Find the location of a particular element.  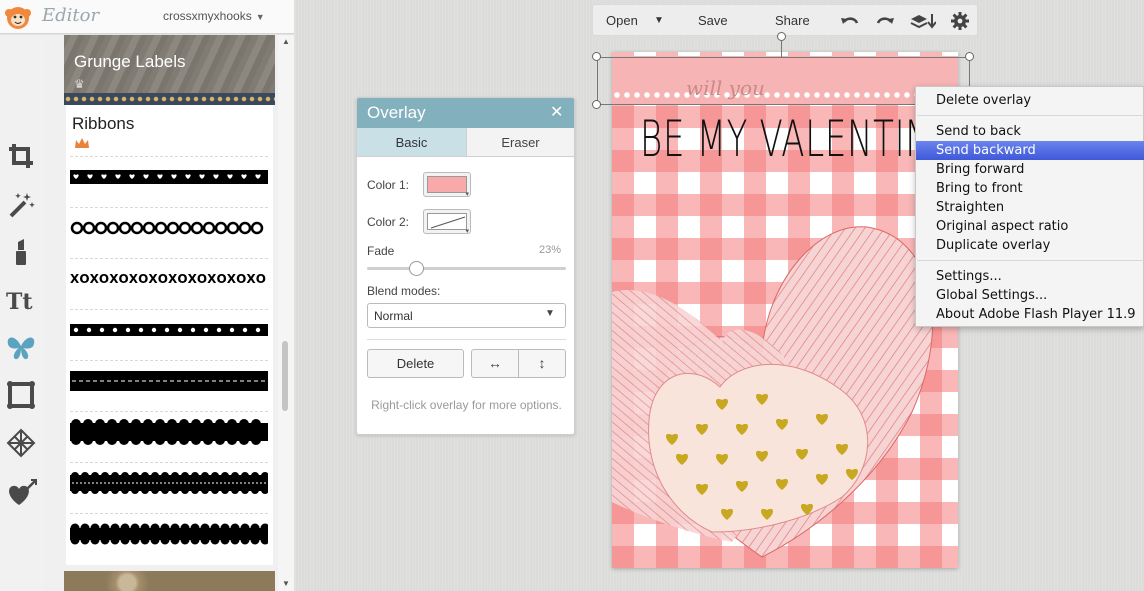

ribbon-scallop-lace is located at coordinates (169, 482).